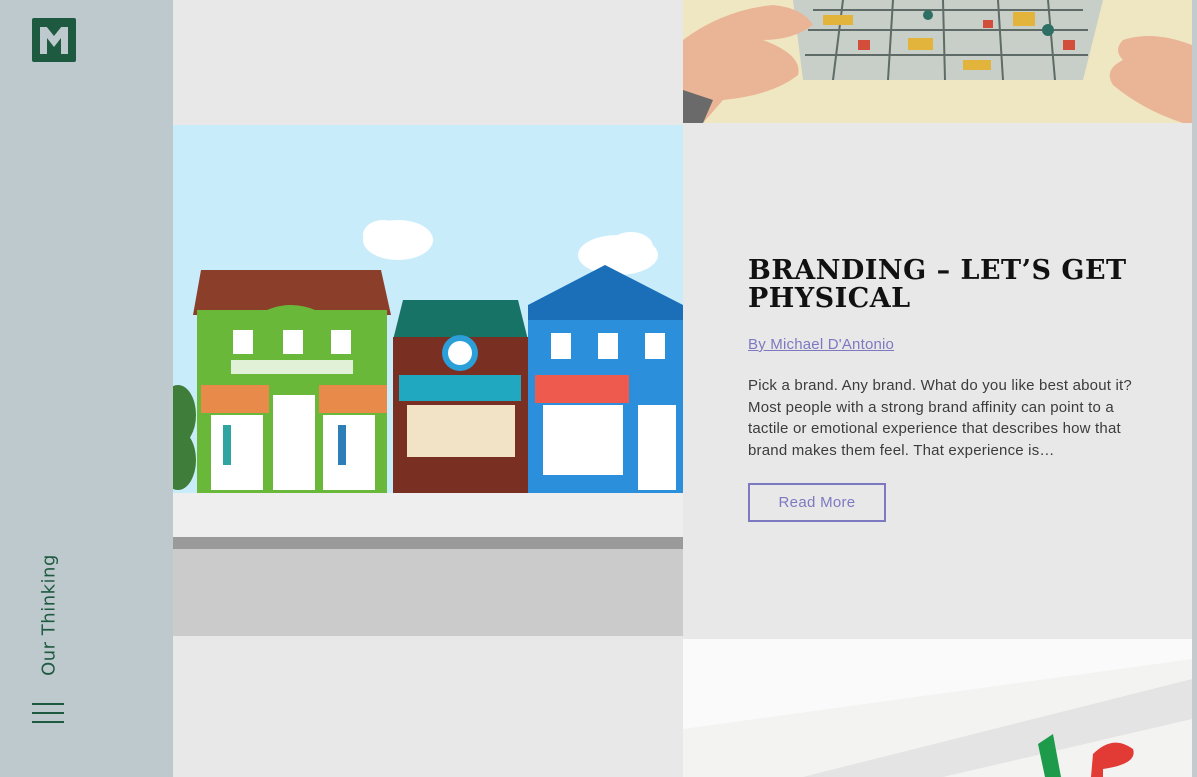 Image resolution: width=1197 pixels, height=777 pixels. What do you see at coordinates (86, 388) in the screenshot?
I see `sidebar: Our Thinking` at bounding box center [86, 388].